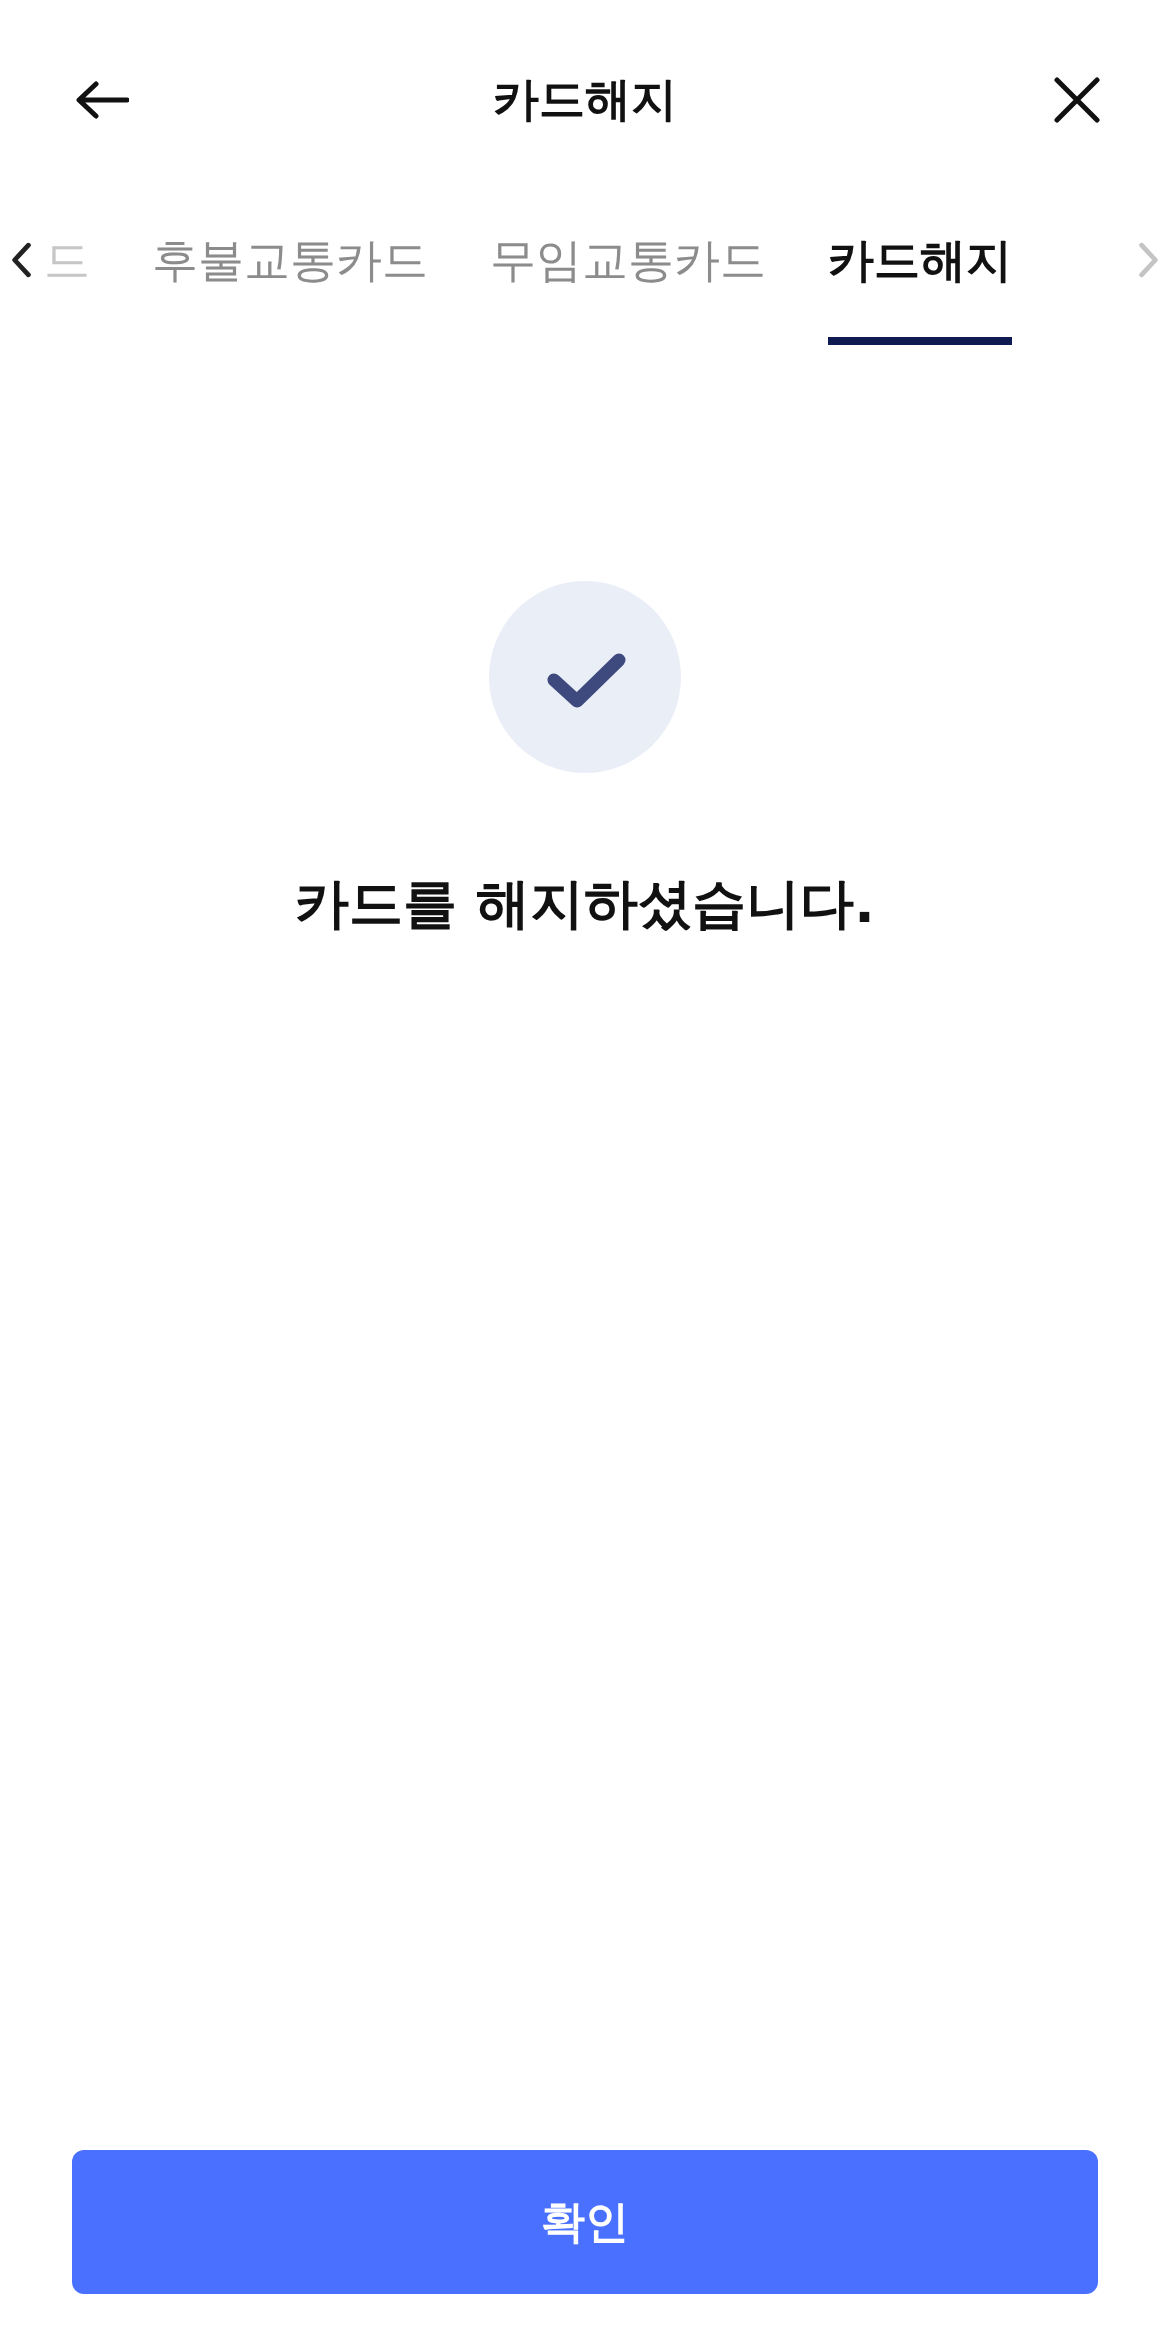  What do you see at coordinates (67, 272) in the screenshot?
I see `tab: 드` at bounding box center [67, 272].